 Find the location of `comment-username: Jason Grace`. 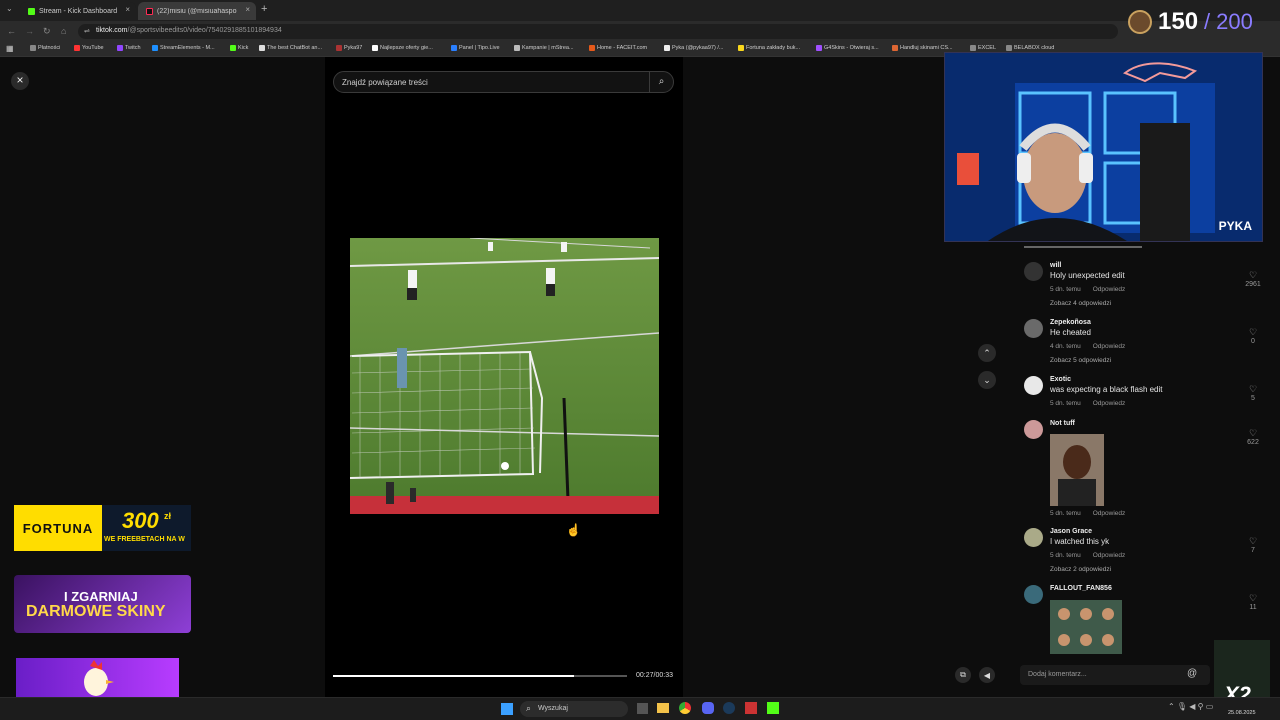

comment-username: Jason Grace is located at coordinates (1071, 531).